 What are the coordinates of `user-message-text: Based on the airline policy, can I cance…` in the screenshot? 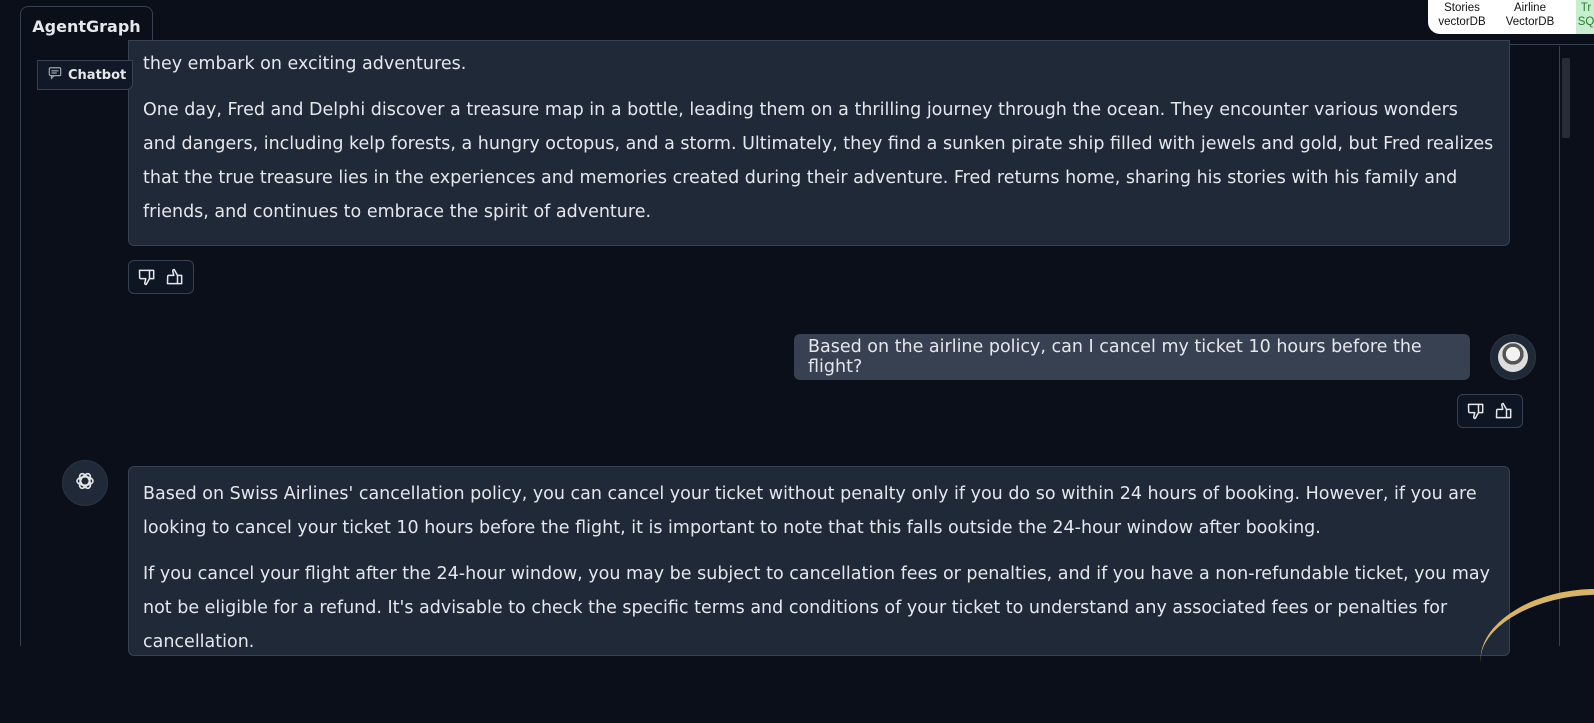 It's located at (1115, 357).